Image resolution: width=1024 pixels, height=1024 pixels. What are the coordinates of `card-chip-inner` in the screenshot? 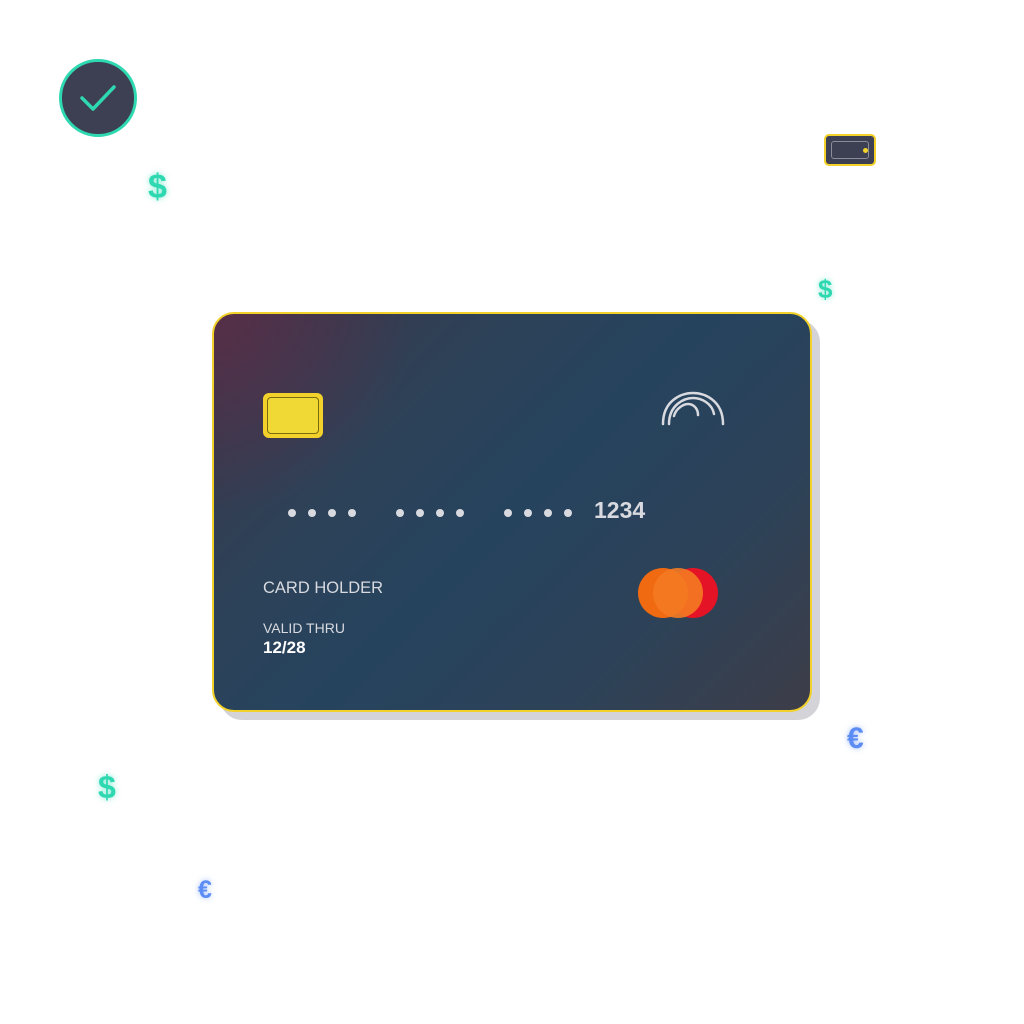 It's located at (293, 415).